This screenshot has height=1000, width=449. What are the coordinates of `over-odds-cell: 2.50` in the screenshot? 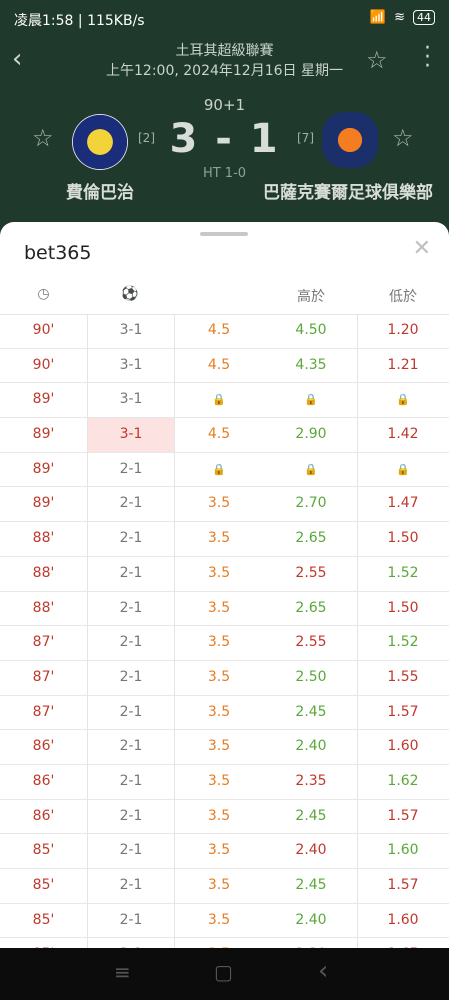 It's located at (311, 677).